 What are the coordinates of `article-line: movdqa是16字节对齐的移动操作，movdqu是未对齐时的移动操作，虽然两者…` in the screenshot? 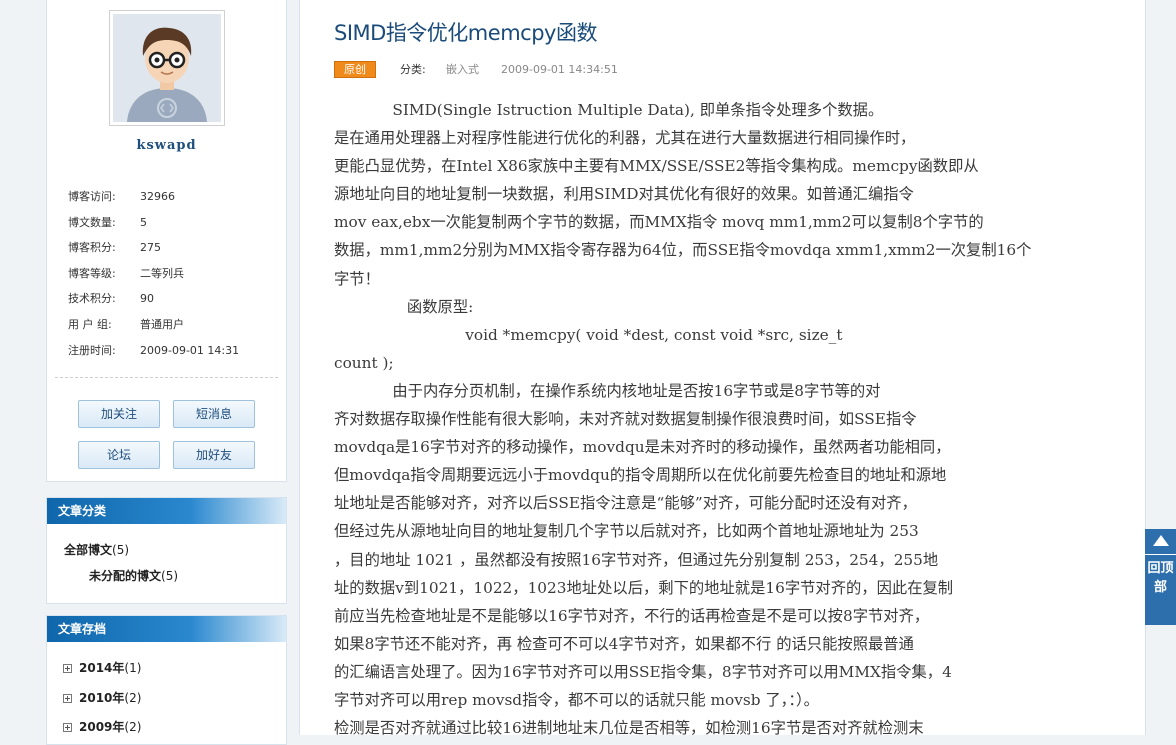 It's located at (642, 447).